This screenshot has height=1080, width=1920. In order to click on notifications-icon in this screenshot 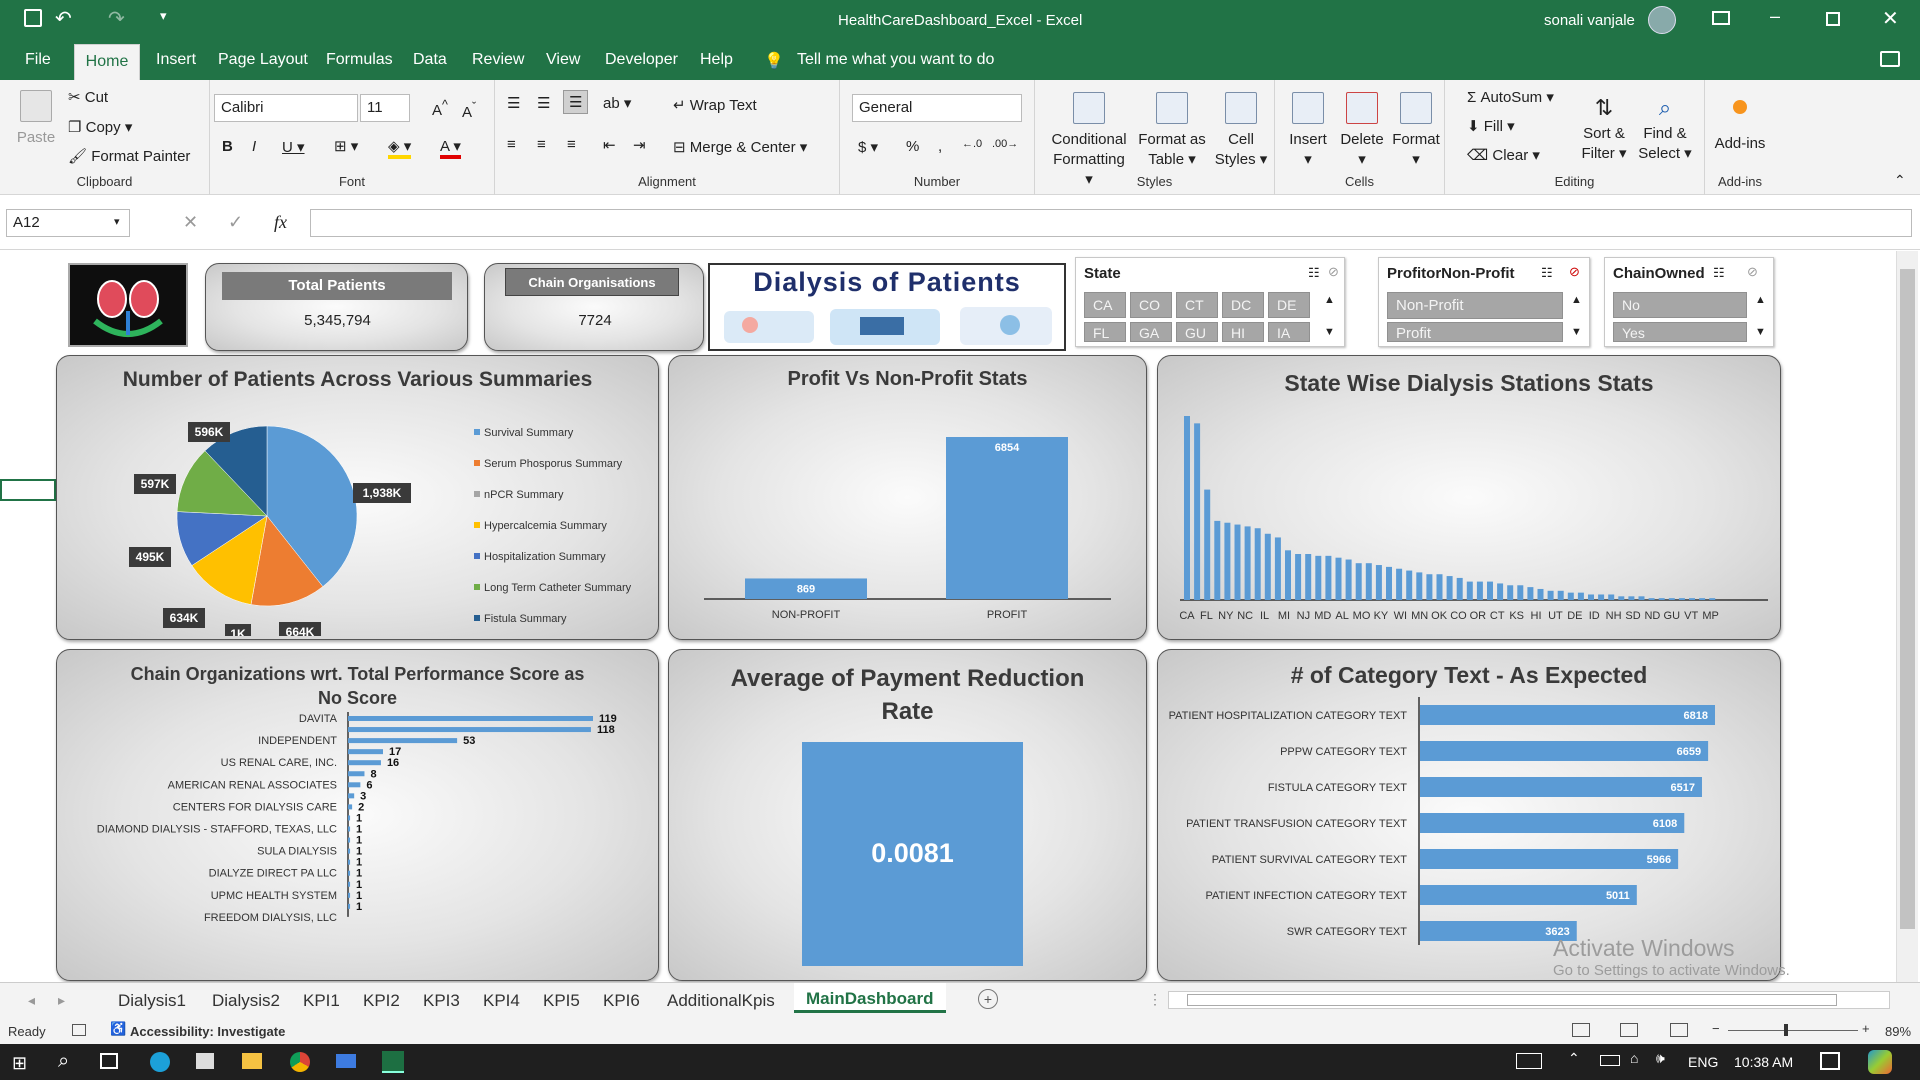, I will do `click(1830, 1061)`.